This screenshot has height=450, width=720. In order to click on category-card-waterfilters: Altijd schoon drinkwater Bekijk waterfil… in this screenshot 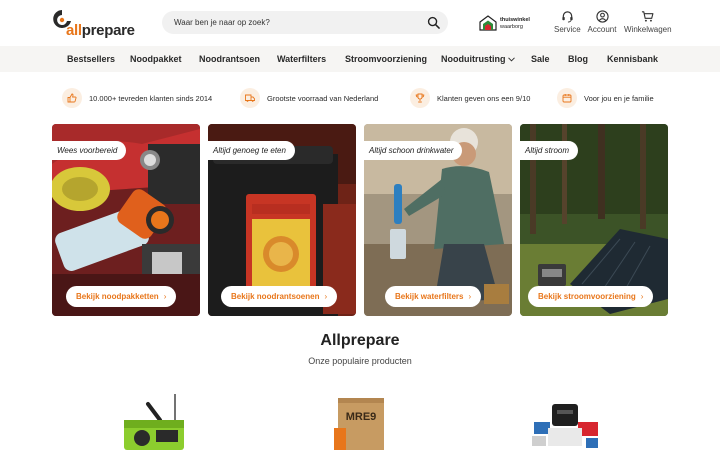, I will do `click(438, 220)`.